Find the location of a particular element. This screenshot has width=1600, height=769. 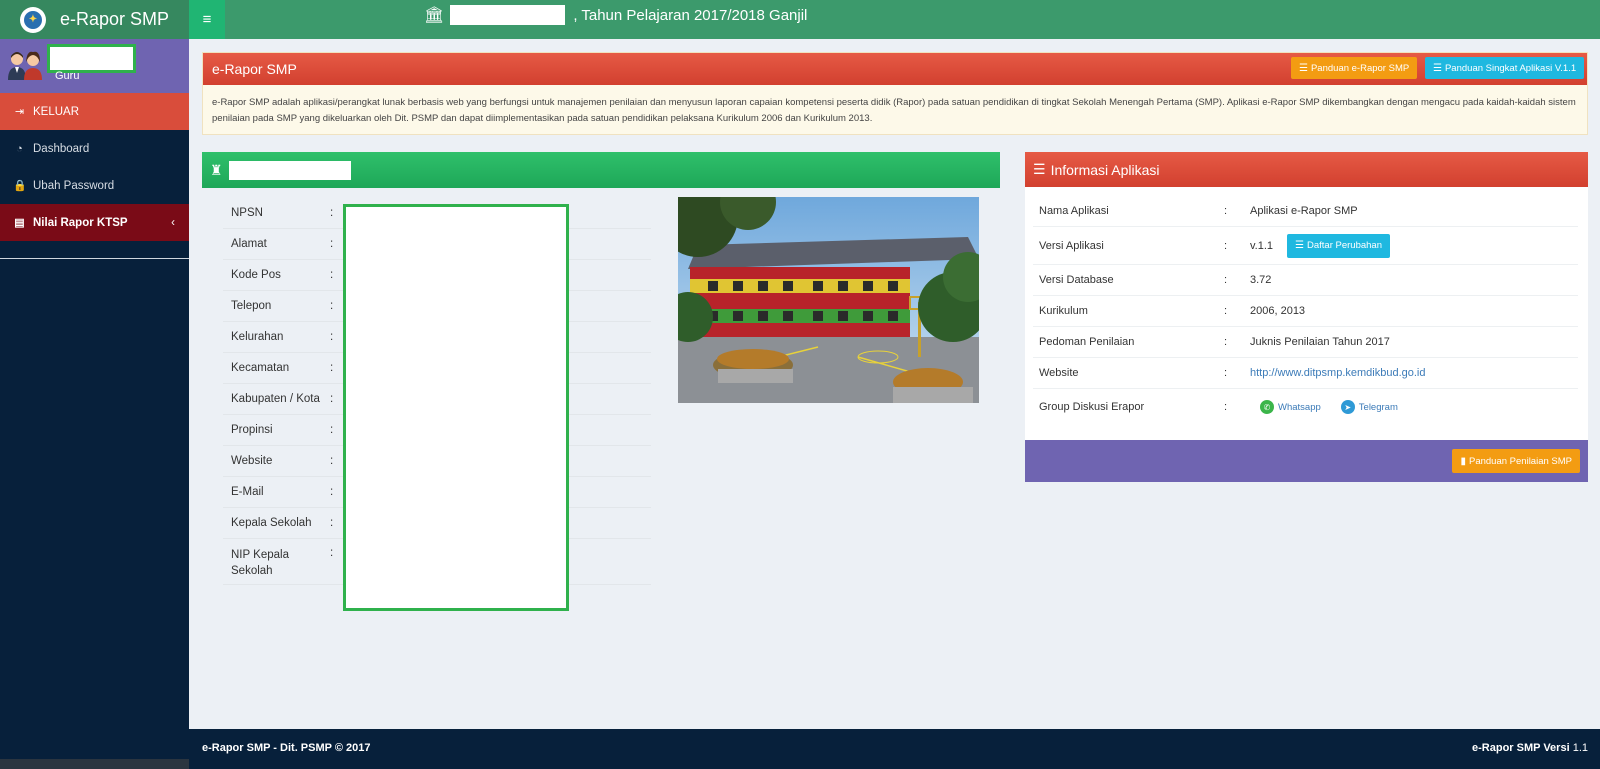

whatsapp-label: Whatsapp is located at coordinates (1299, 407).